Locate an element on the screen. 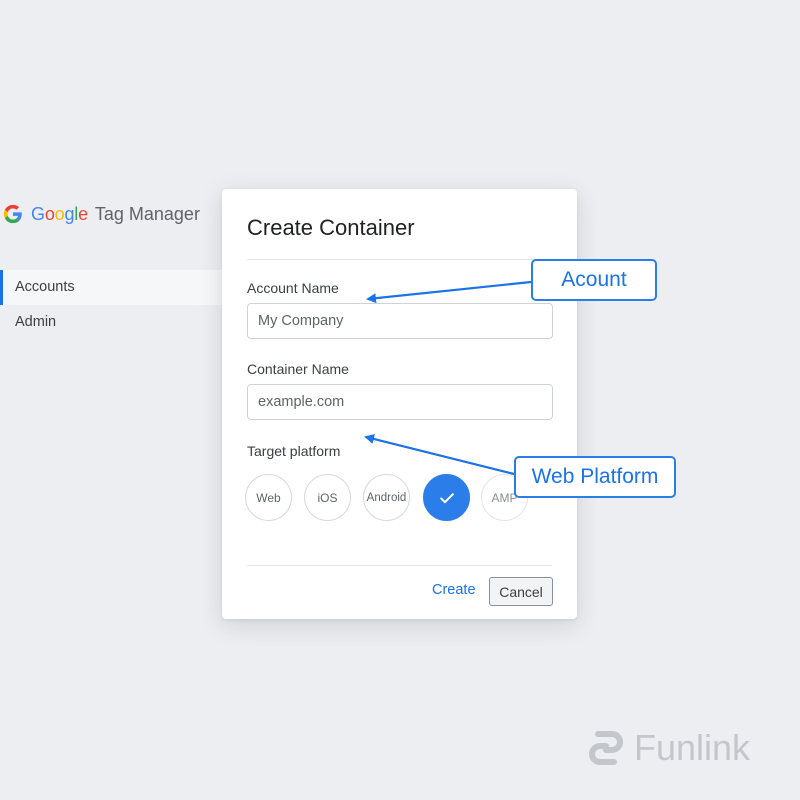 The image size is (800, 800). sidebar-nav: Accounts Admin is located at coordinates (112, 305).